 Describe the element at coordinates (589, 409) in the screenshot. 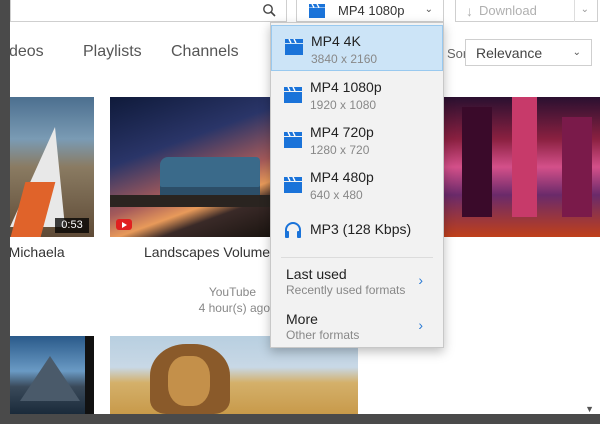

I see `scroll-down-icon: ▼` at that location.